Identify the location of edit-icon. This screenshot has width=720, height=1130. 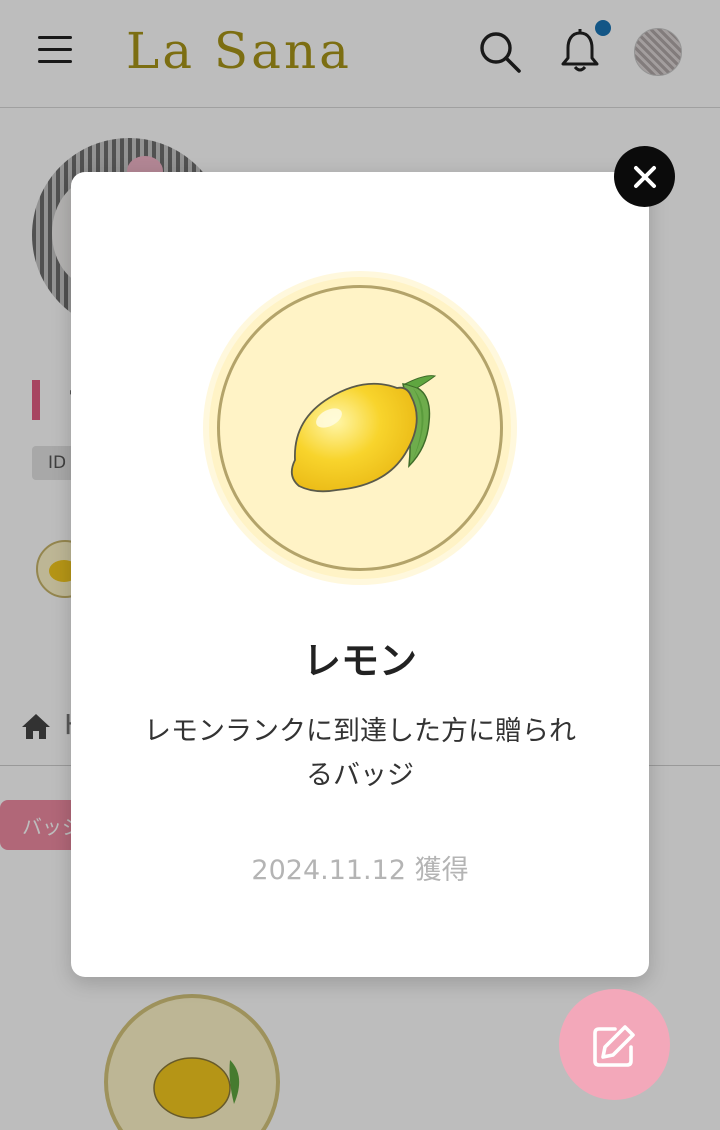
(613, 1045).